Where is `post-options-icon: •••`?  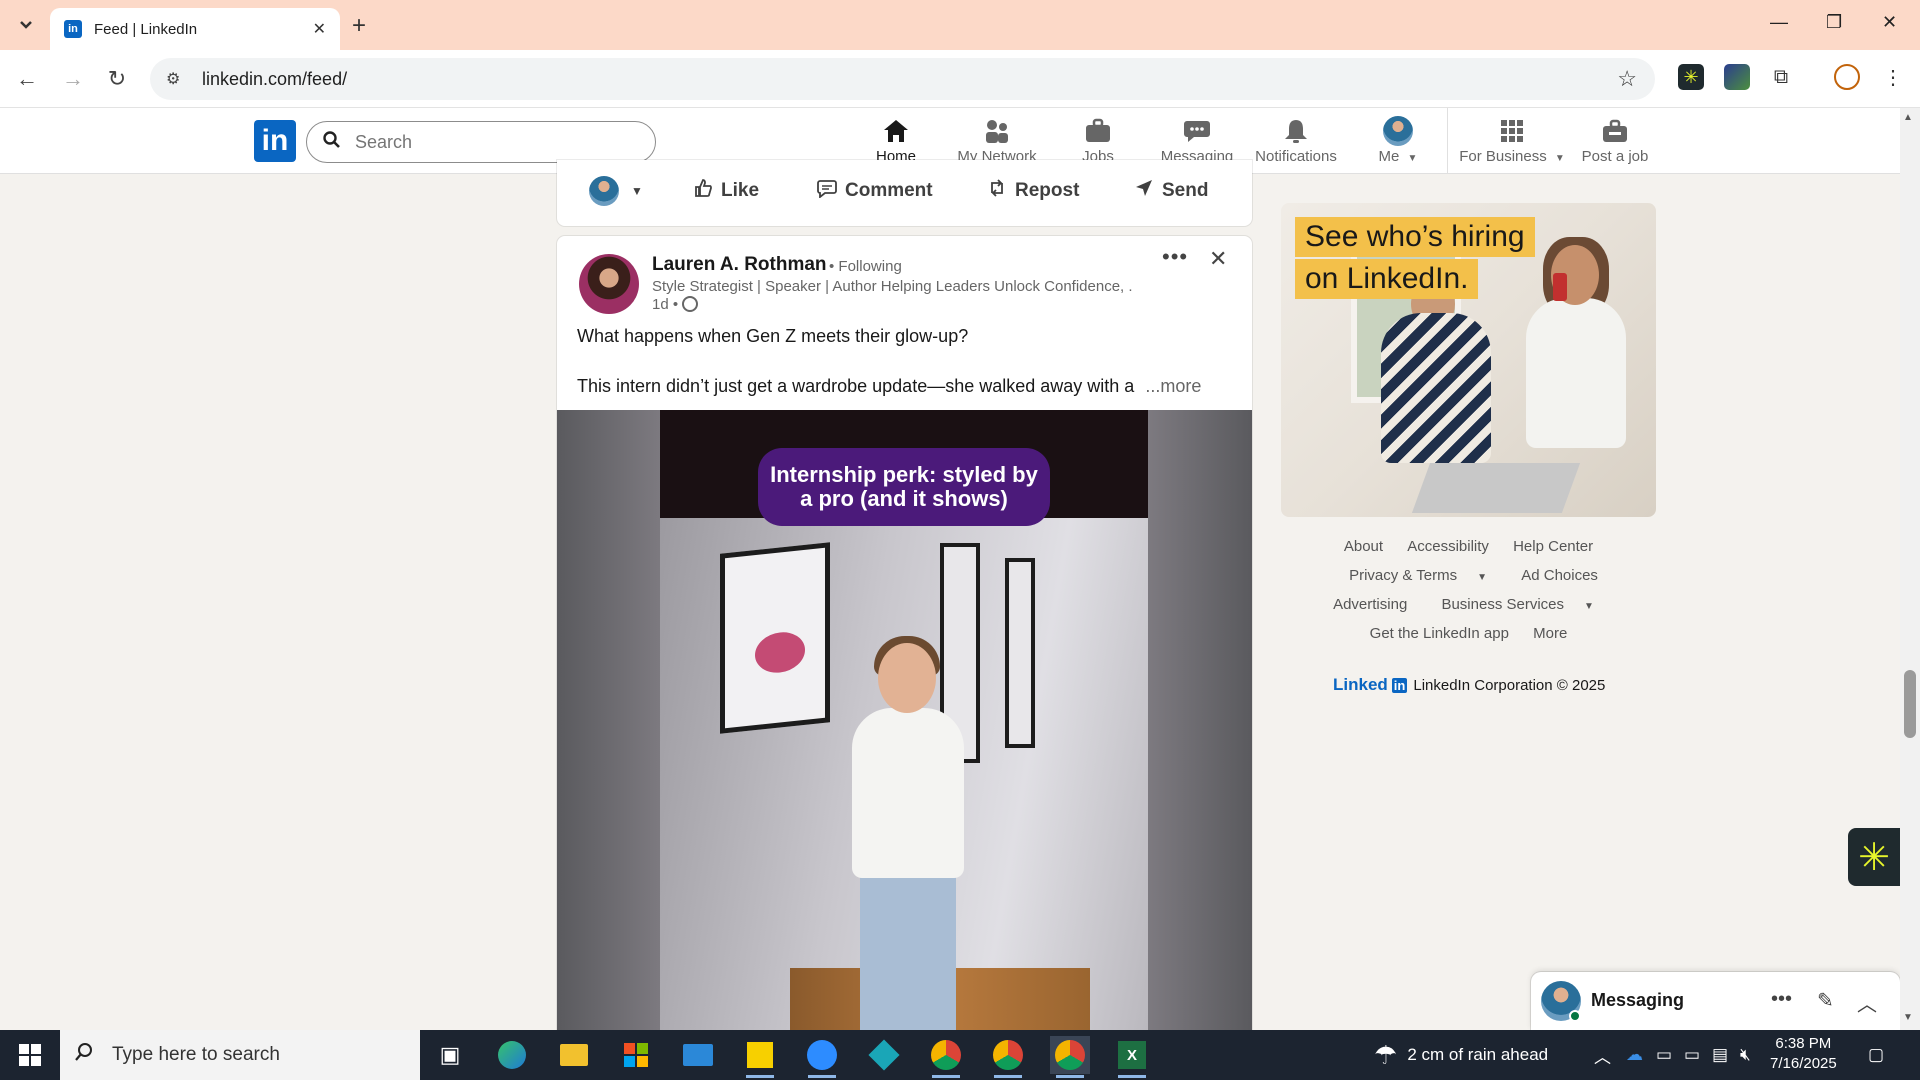
post-options-icon: ••• is located at coordinates (1175, 257).